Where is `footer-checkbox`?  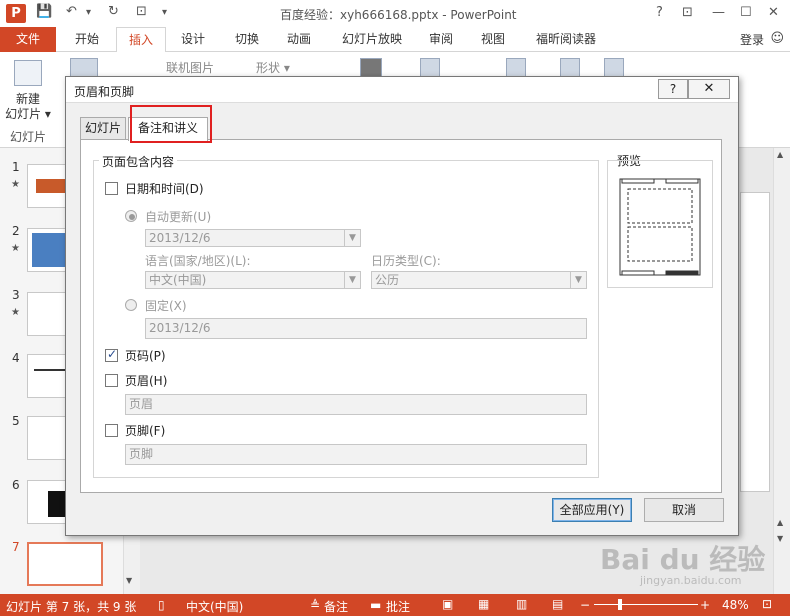 footer-checkbox is located at coordinates (111, 430).